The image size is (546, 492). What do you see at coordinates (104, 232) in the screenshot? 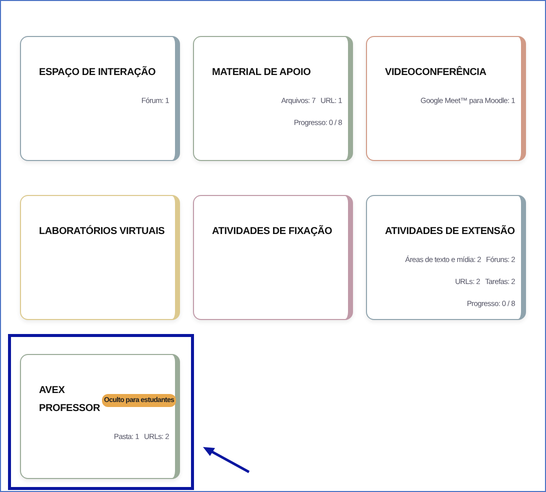
I see `card-title: LABORATÓRIOS VIRTUAIS` at bounding box center [104, 232].